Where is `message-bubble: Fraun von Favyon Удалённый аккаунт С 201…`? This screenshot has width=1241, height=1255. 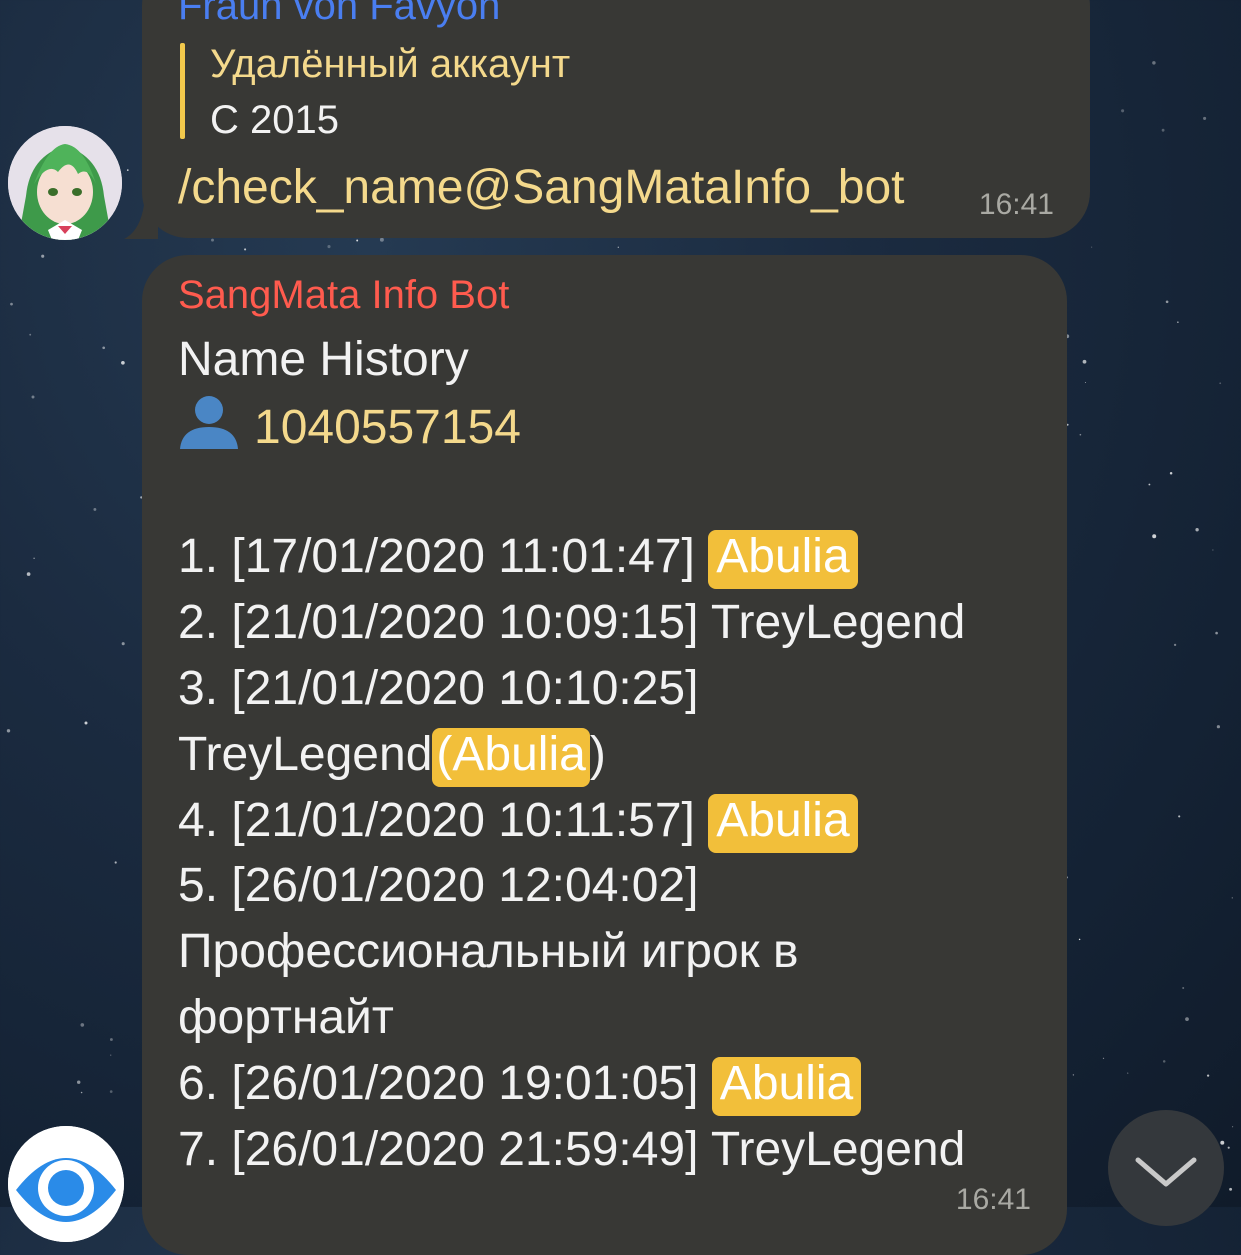 message-bubble: Fraun von Favyon Удалённый аккаунт С 201… is located at coordinates (616, 119).